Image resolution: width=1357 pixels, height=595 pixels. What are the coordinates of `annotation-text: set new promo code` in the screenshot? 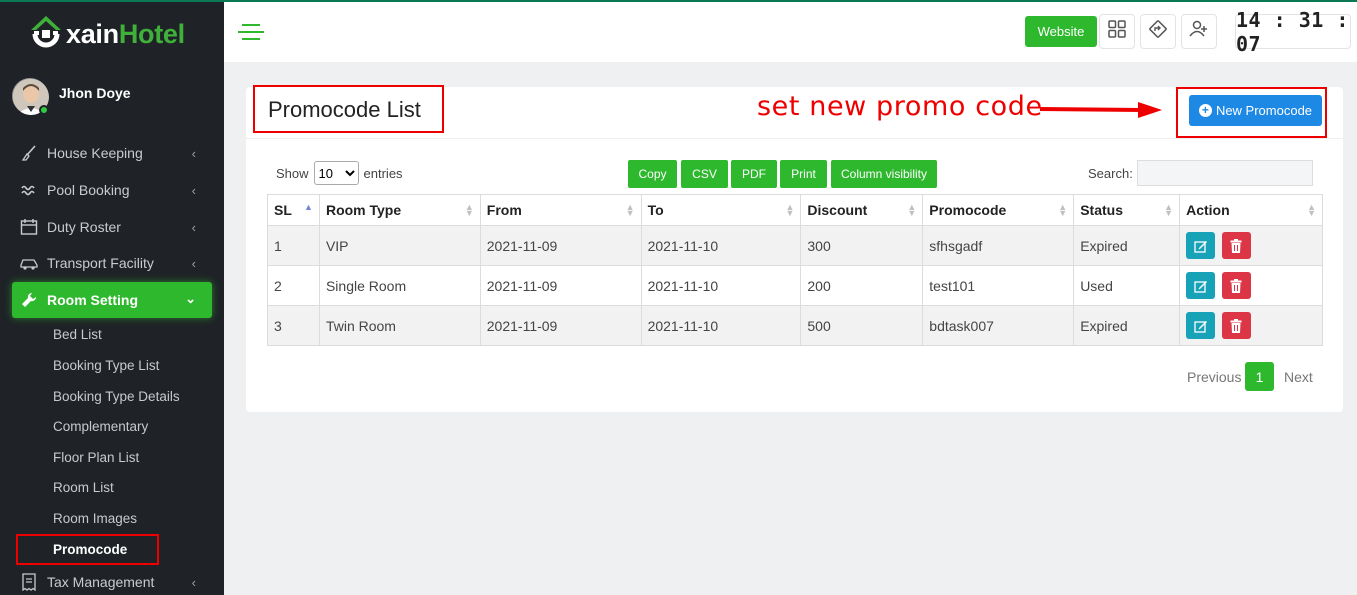 It's located at (900, 106).